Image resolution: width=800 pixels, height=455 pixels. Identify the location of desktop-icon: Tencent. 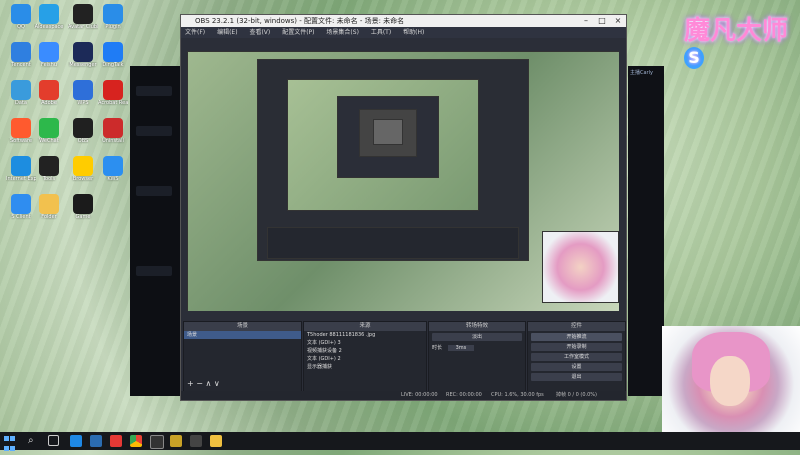
(21, 60).